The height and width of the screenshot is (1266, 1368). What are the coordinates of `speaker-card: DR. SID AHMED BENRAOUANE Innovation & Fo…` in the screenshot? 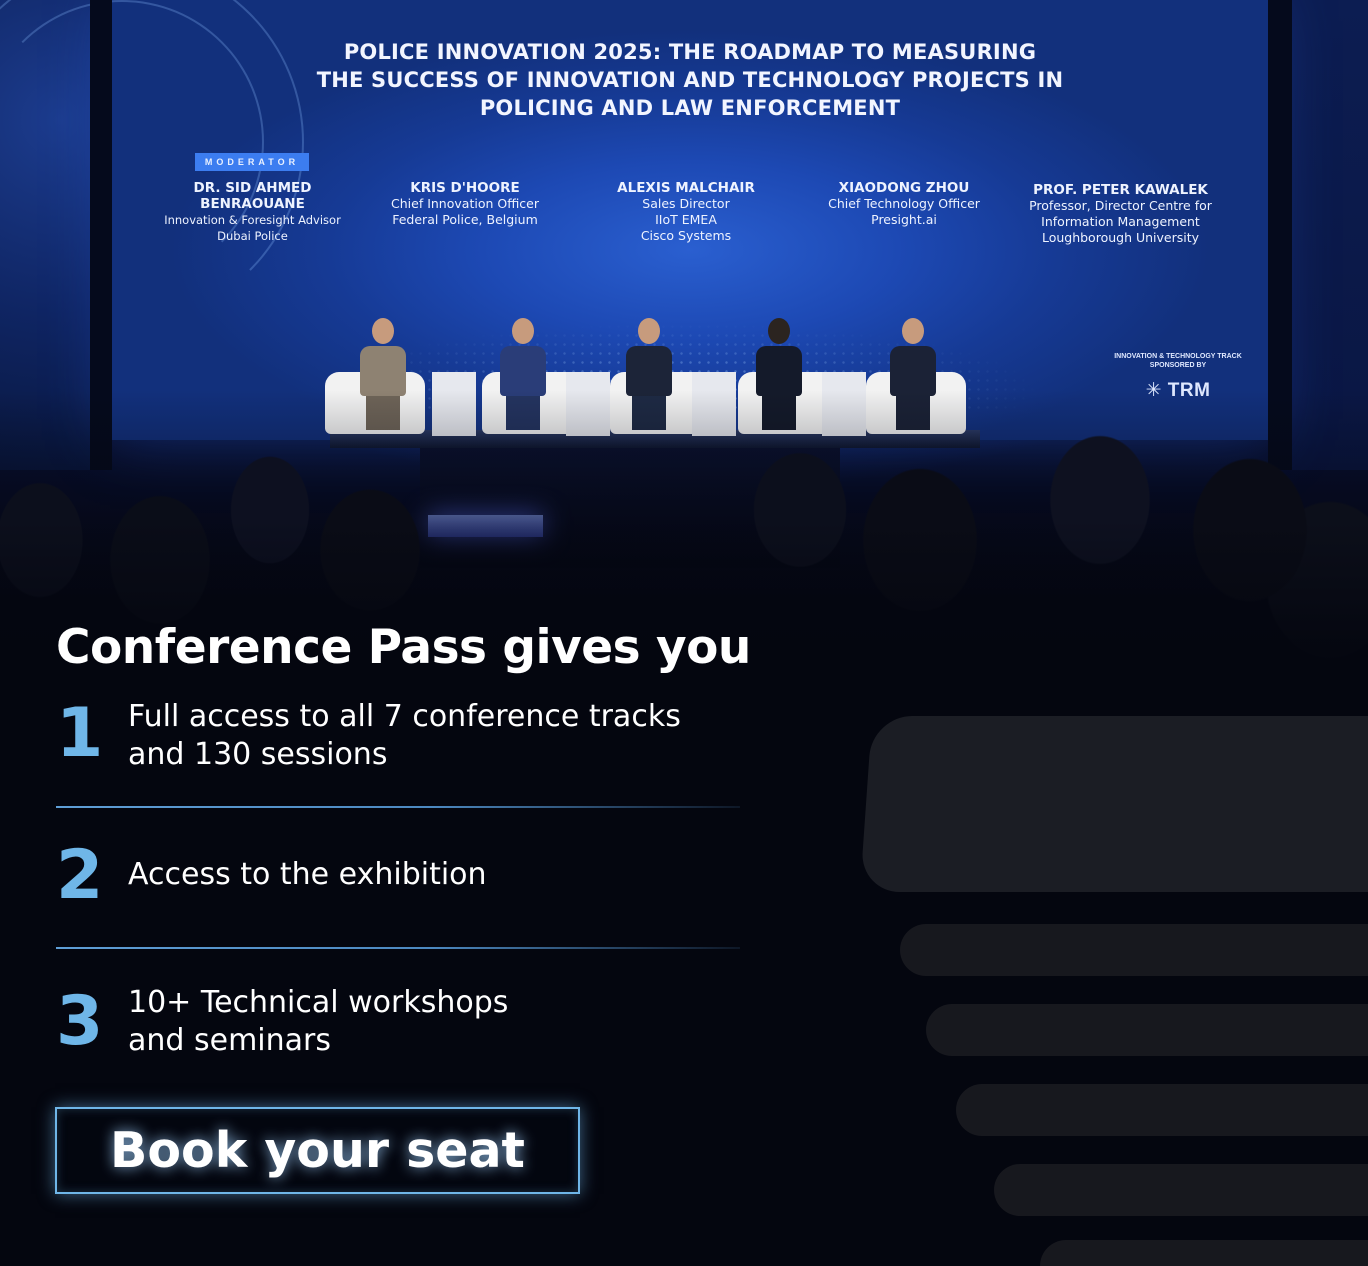 It's located at (252, 212).